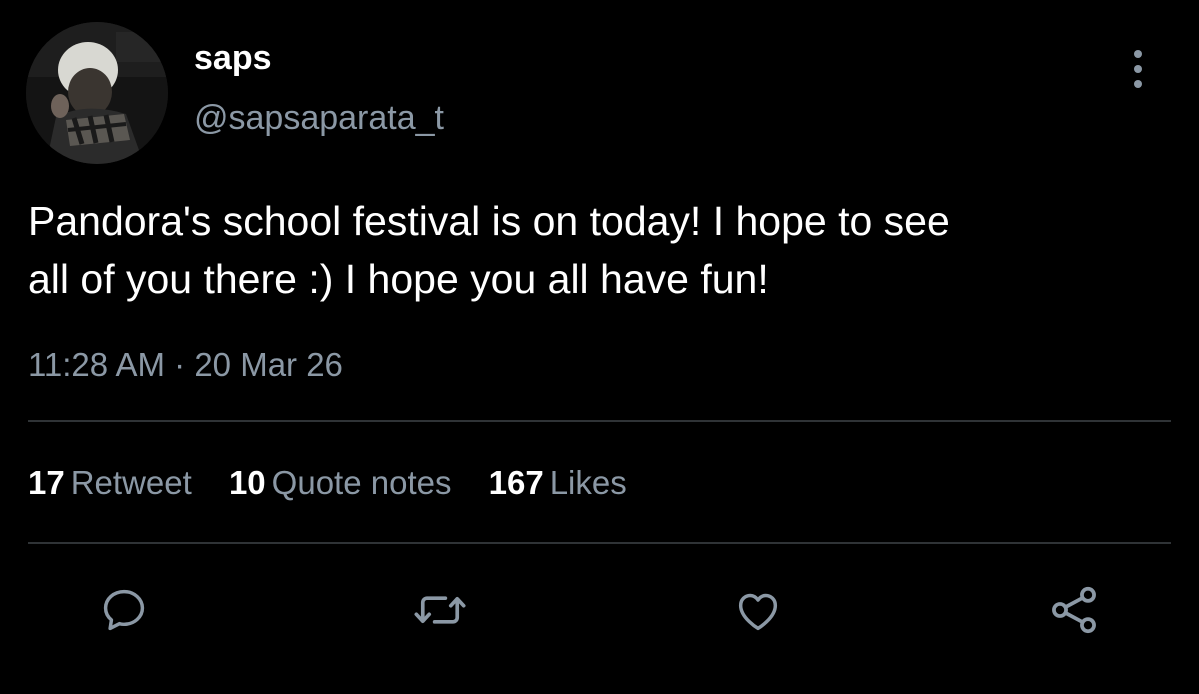  I want to click on reply-icon, so click(124, 610).